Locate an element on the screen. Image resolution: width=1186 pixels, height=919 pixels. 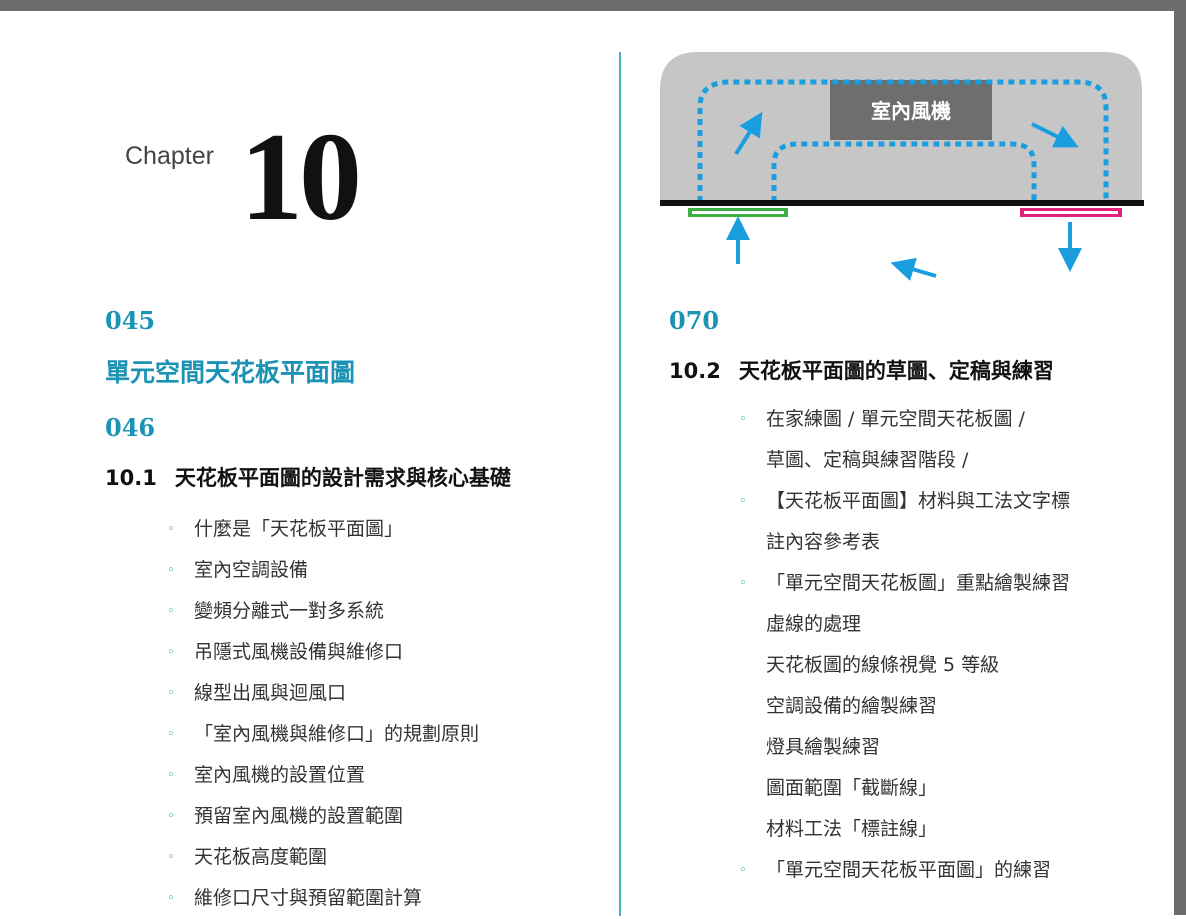
section-number: 10.2 is located at coordinates (695, 371).